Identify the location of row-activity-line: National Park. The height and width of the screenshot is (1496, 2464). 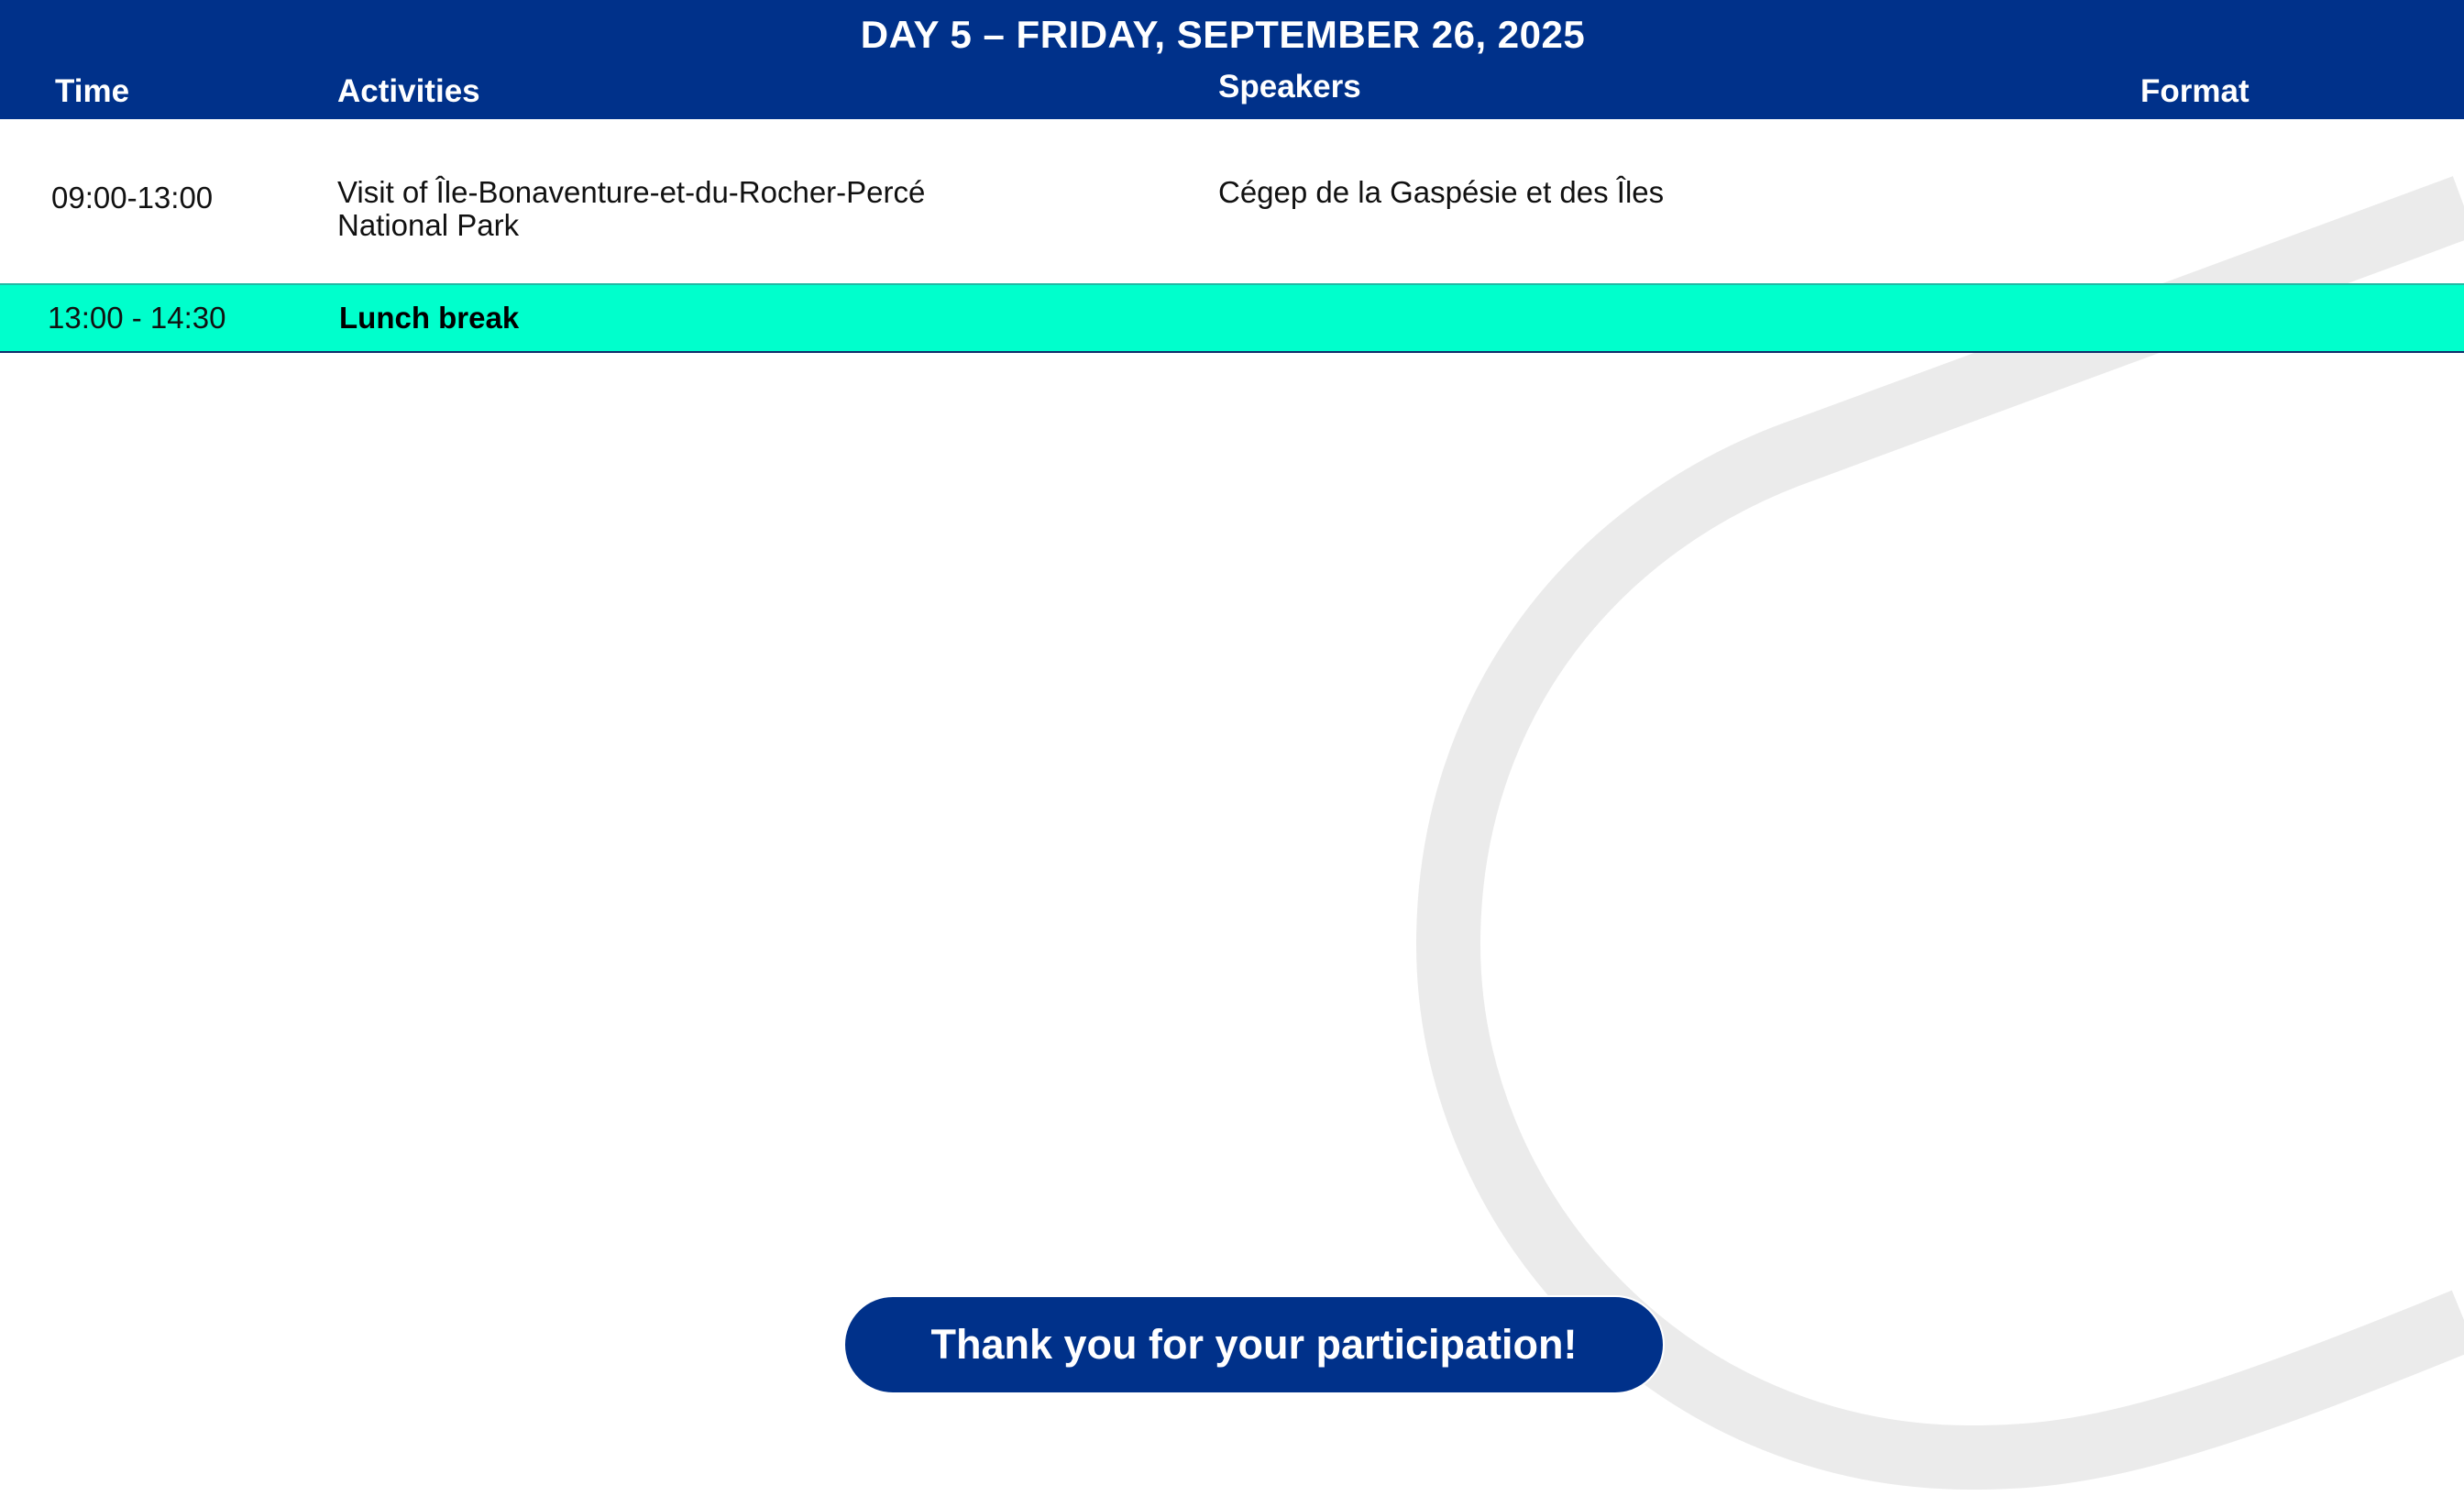
(428, 225).